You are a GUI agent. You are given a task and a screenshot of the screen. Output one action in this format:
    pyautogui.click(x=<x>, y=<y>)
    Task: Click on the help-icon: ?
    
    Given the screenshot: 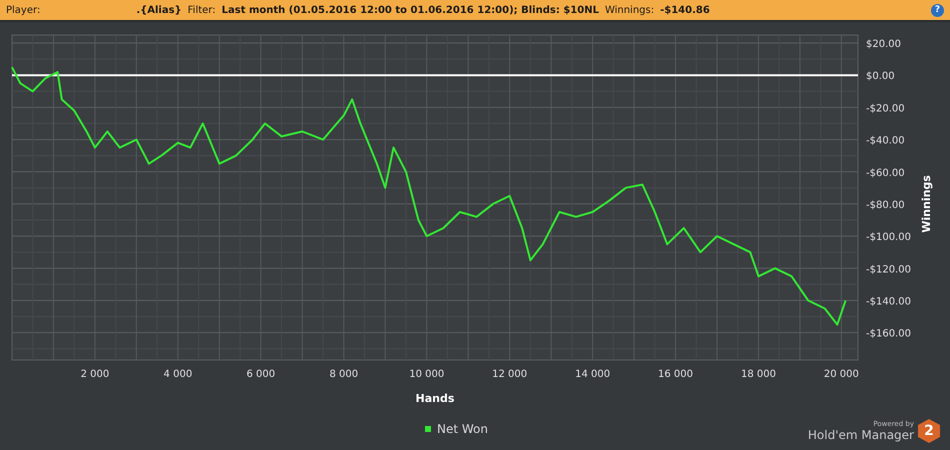 What is the action you would take?
    pyautogui.click(x=937, y=10)
    